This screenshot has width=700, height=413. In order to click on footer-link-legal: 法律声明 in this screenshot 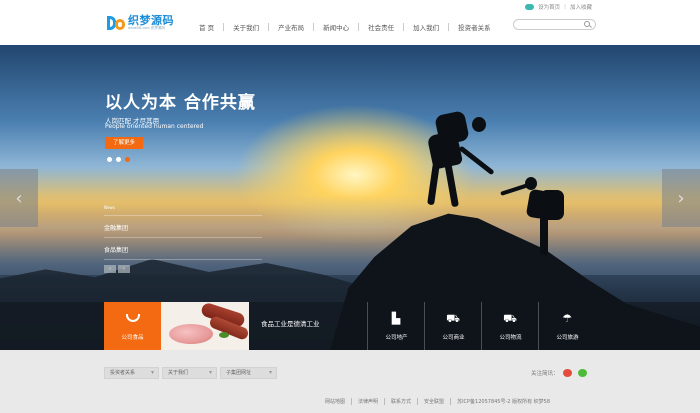, I will do `click(368, 401)`.